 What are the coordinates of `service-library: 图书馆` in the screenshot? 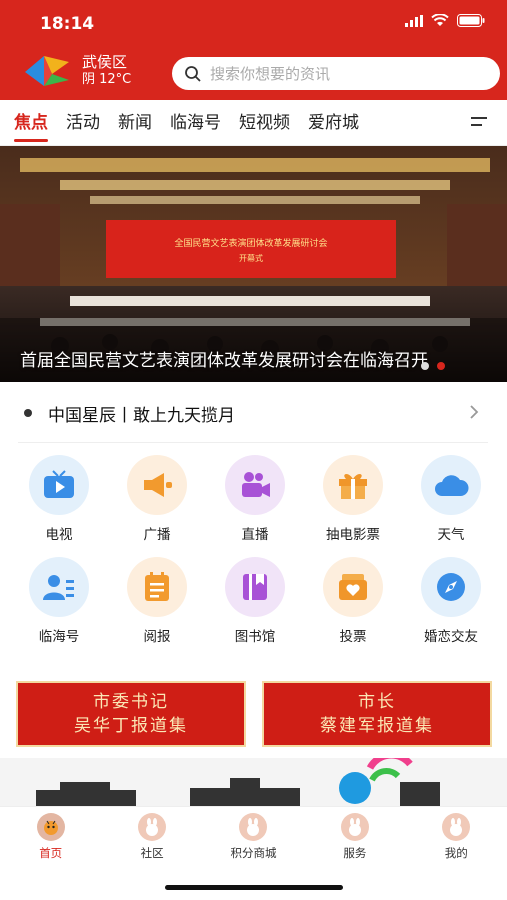 It's located at (255, 608).